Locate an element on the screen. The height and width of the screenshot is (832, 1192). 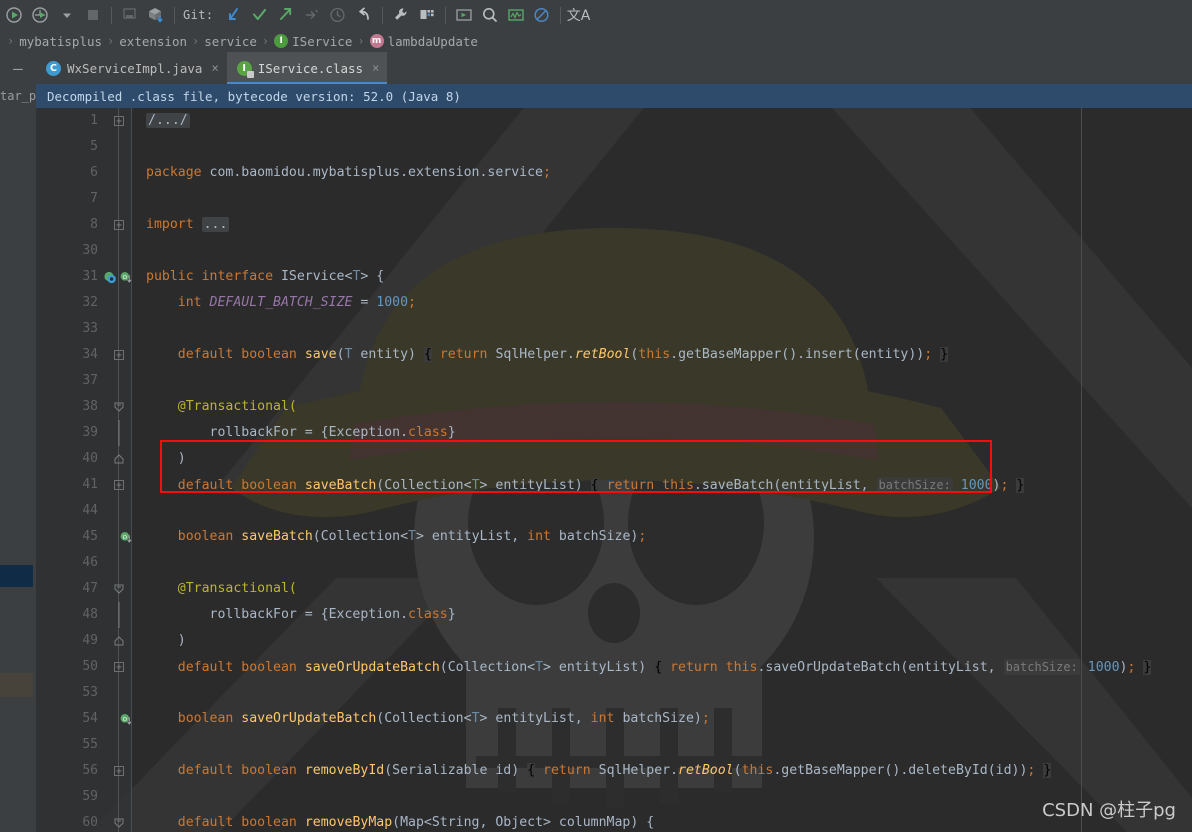
build-project-icon is located at coordinates (130, 15).